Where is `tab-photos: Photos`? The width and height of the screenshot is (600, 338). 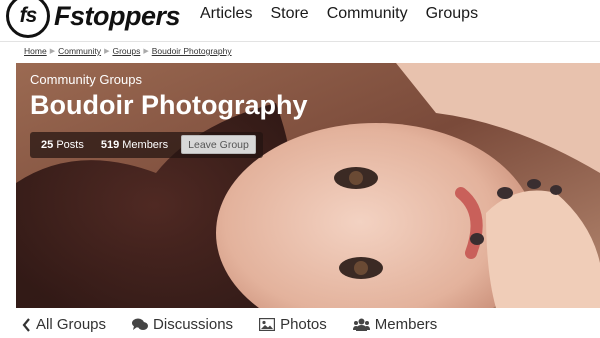
tab-photos: Photos is located at coordinates (293, 324).